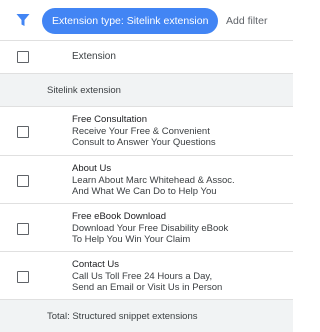 This screenshot has width=320, height=332. What do you see at coordinates (147, 287) in the screenshot?
I see `extension-description-line2: Send an Email or Visit Us in Person` at bounding box center [147, 287].